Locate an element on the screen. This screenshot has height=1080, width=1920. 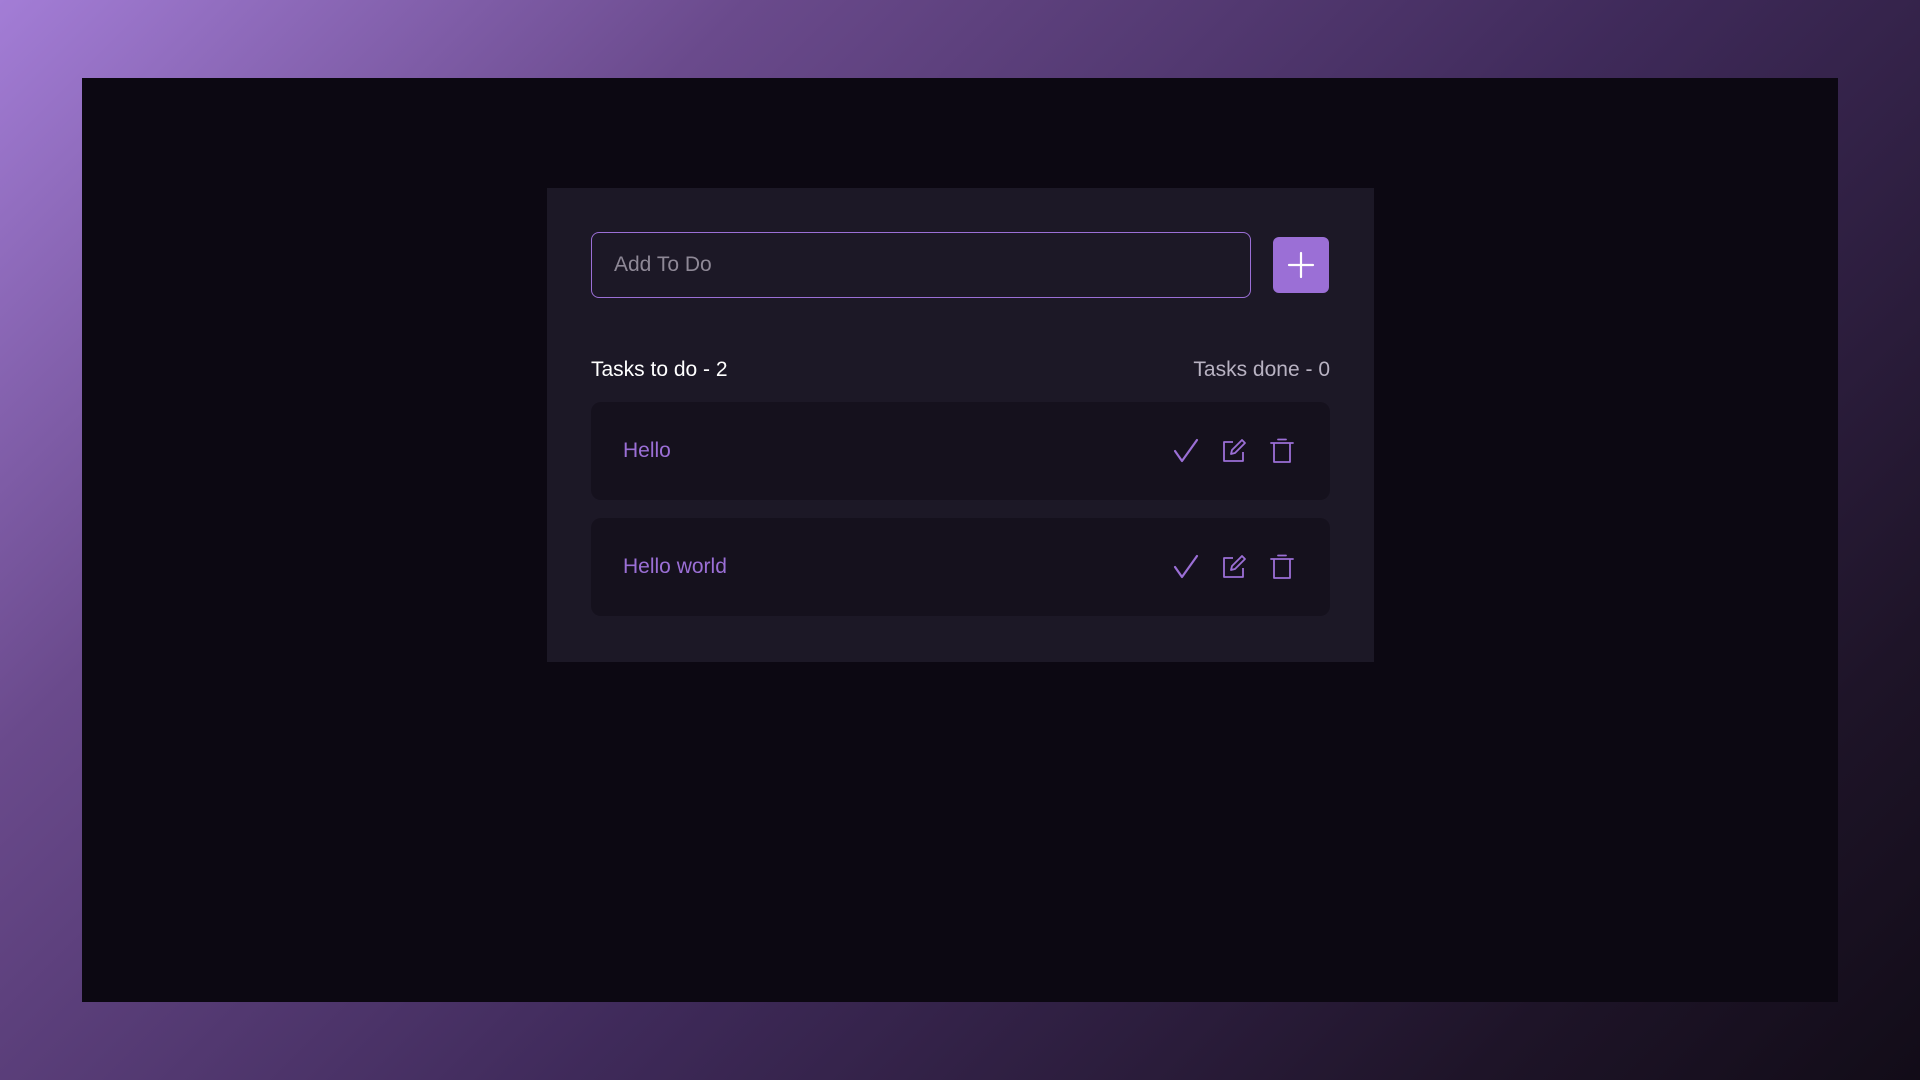
tasks-todo-count: Tasks to do - 2 is located at coordinates (659, 369).